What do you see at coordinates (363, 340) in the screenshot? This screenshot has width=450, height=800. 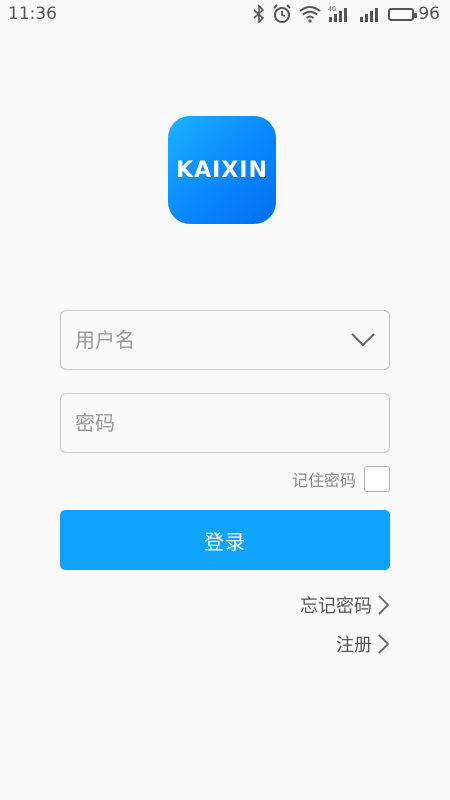 I see `chevron-down-icon` at bounding box center [363, 340].